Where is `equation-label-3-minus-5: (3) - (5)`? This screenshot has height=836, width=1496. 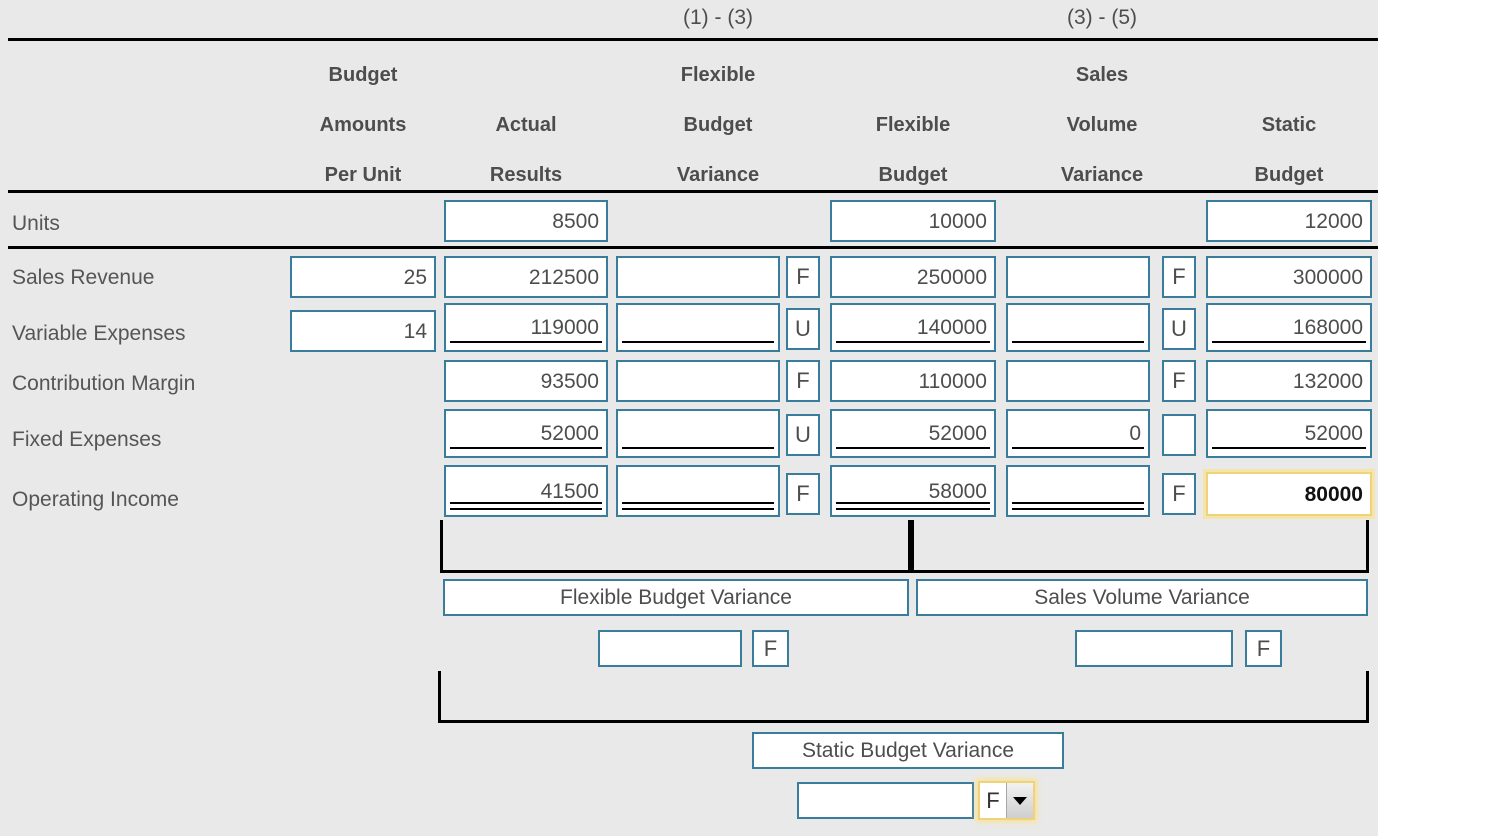 equation-label-3-minus-5: (3) - (5) is located at coordinates (1102, 17).